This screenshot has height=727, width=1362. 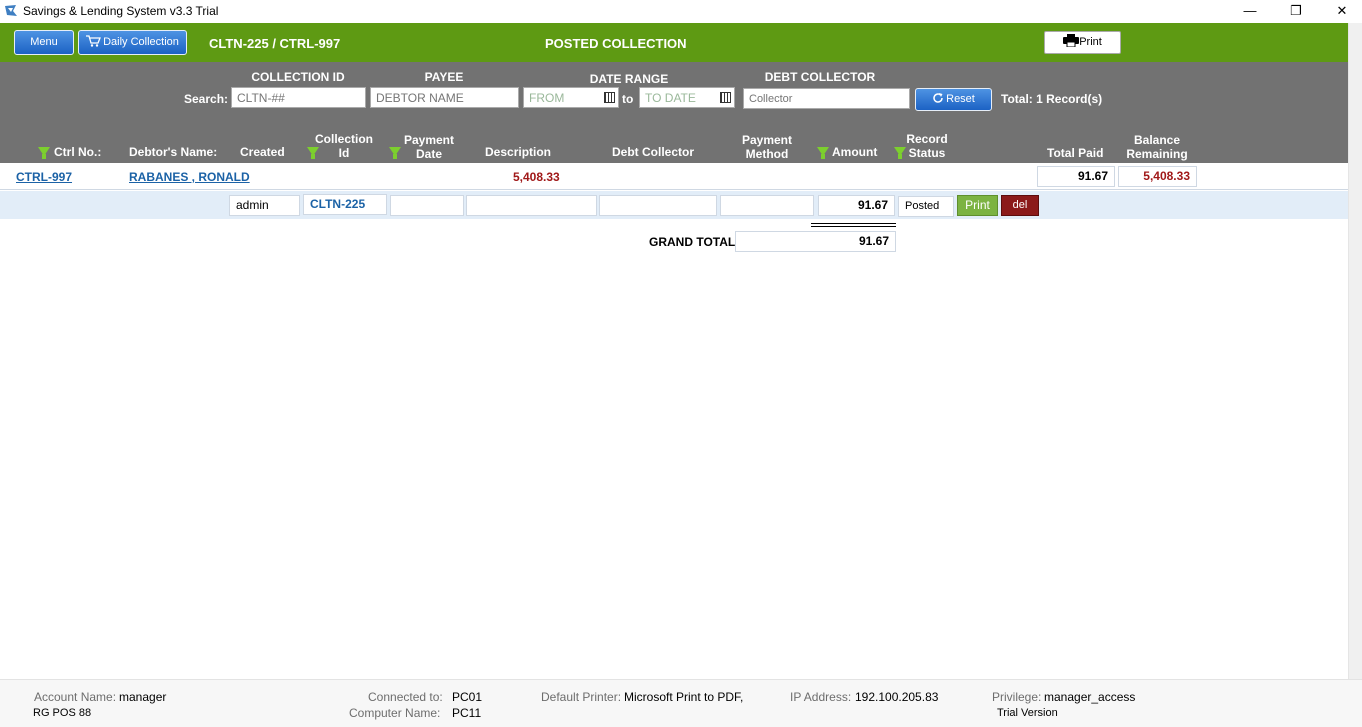 I want to click on date-range-to-label: to, so click(x=628, y=99).